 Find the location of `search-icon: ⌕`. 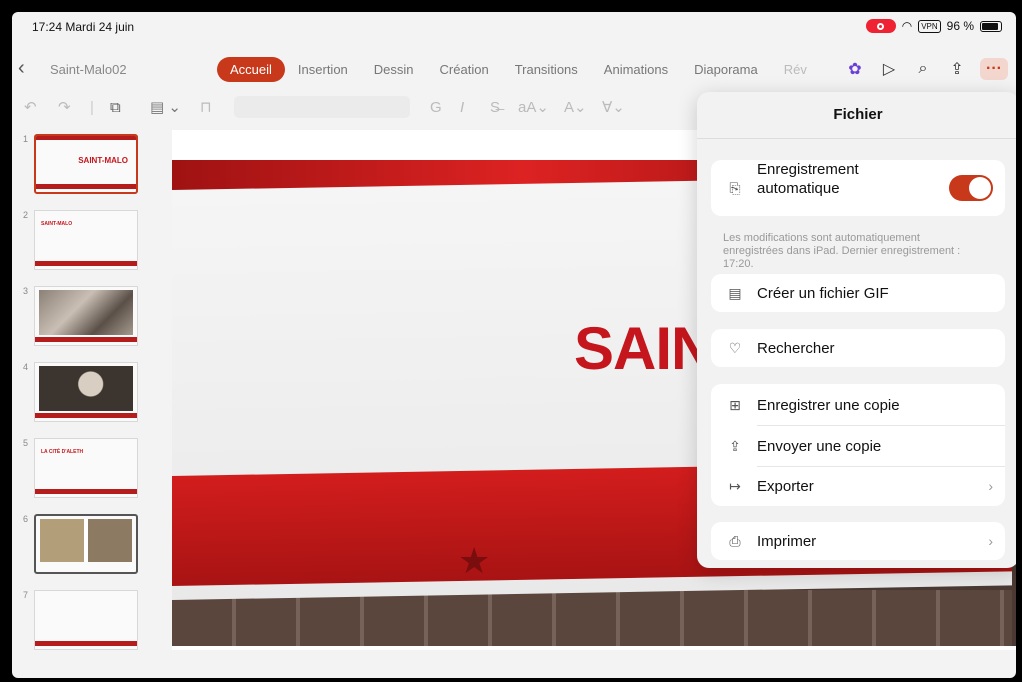

search-icon: ⌕ is located at coordinates (923, 69).